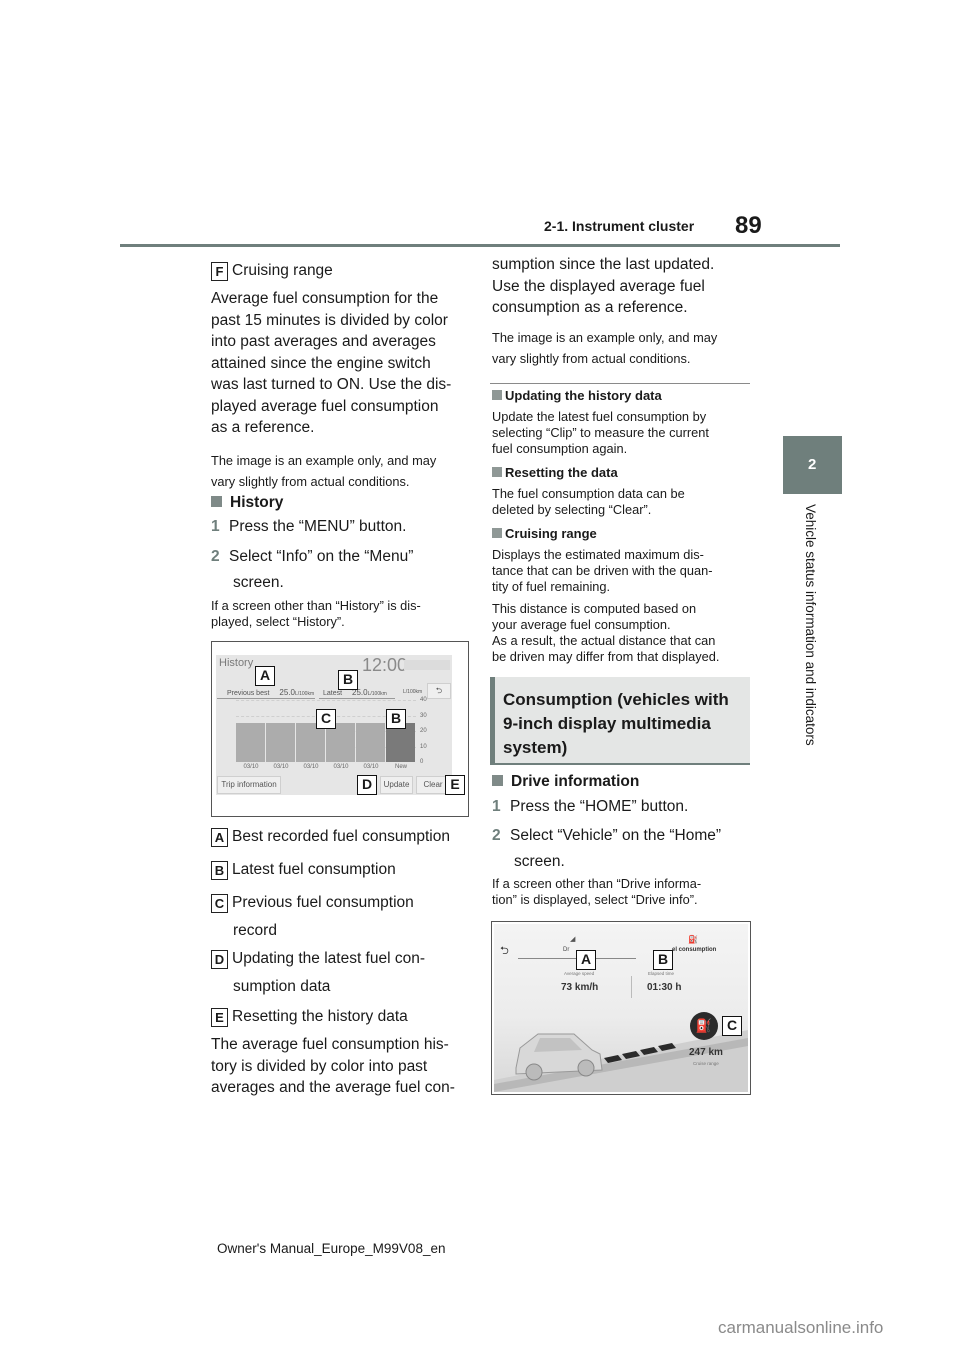 Image resolution: width=960 pixels, height=1358 pixels. What do you see at coordinates (219, 959) in the screenshot?
I see `label-d: D` at bounding box center [219, 959].